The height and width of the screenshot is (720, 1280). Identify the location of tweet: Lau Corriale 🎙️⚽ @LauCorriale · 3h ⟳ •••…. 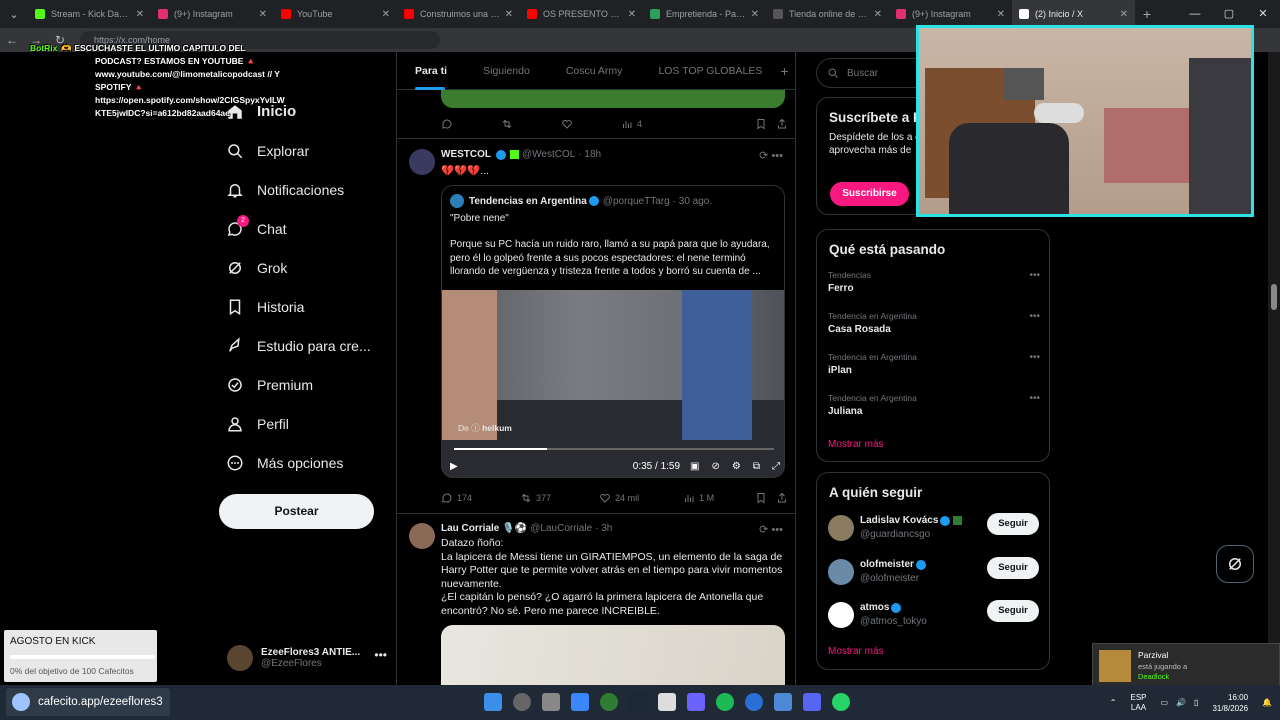
(596, 599).